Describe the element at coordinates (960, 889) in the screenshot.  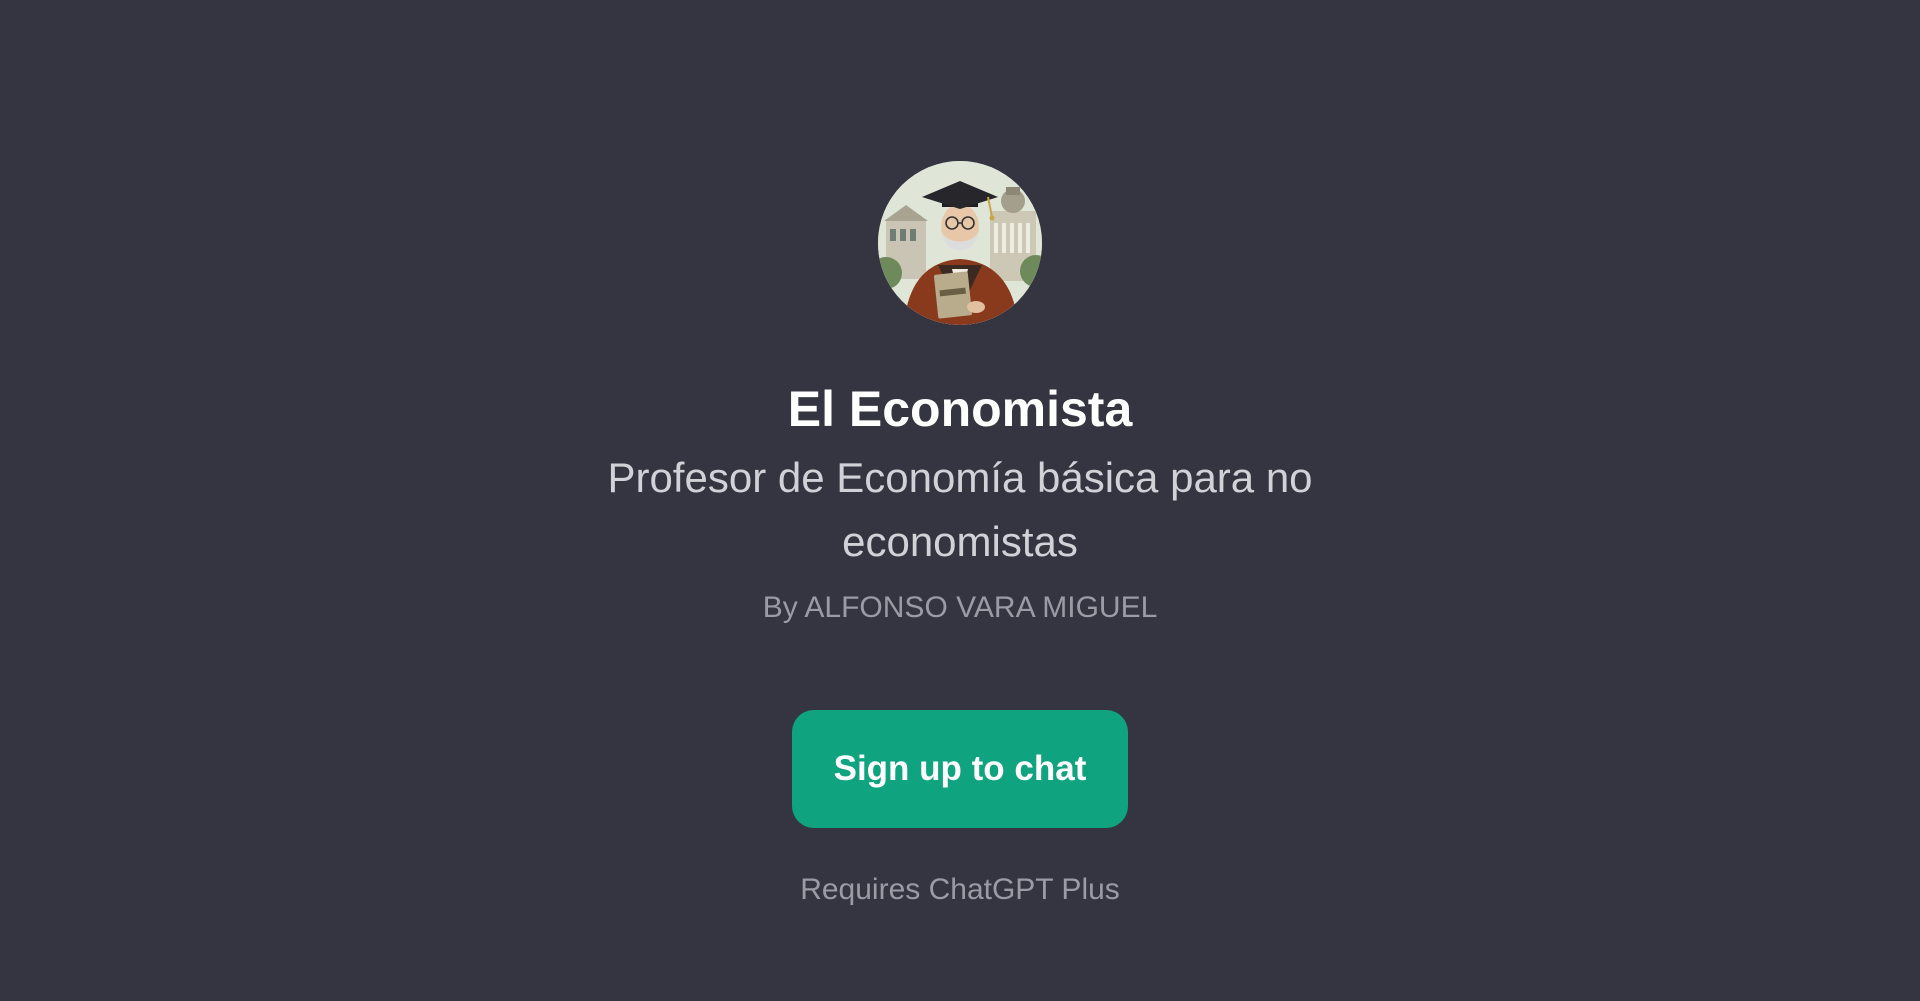
I see `plan-requirement-note: Requires ChatGPT Plus` at that location.